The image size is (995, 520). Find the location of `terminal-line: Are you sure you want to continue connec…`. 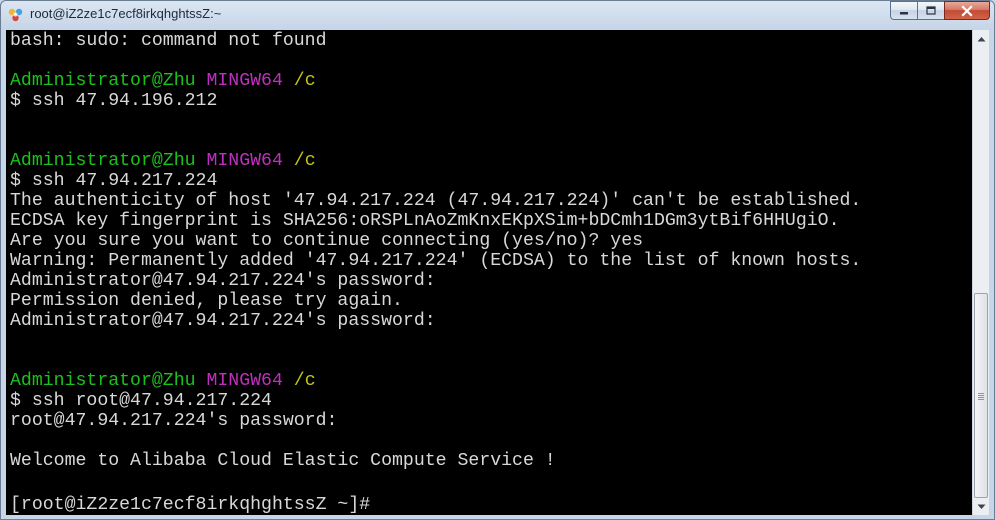

terminal-line: Are you sure you want to continue connec… is located at coordinates (327, 241).